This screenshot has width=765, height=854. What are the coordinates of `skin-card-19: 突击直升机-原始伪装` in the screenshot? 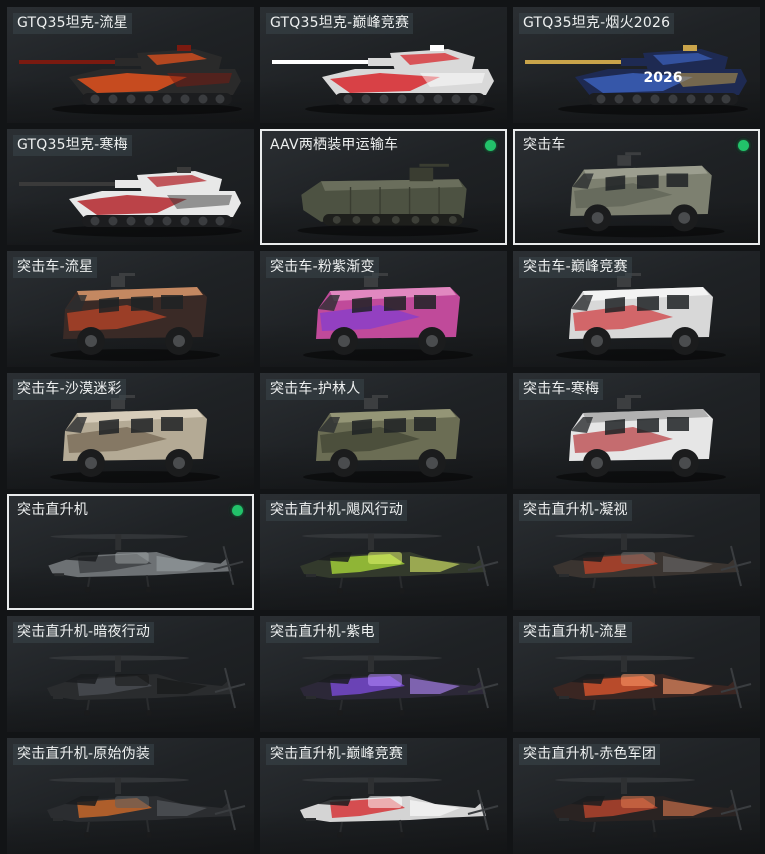 It's located at (130, 796).